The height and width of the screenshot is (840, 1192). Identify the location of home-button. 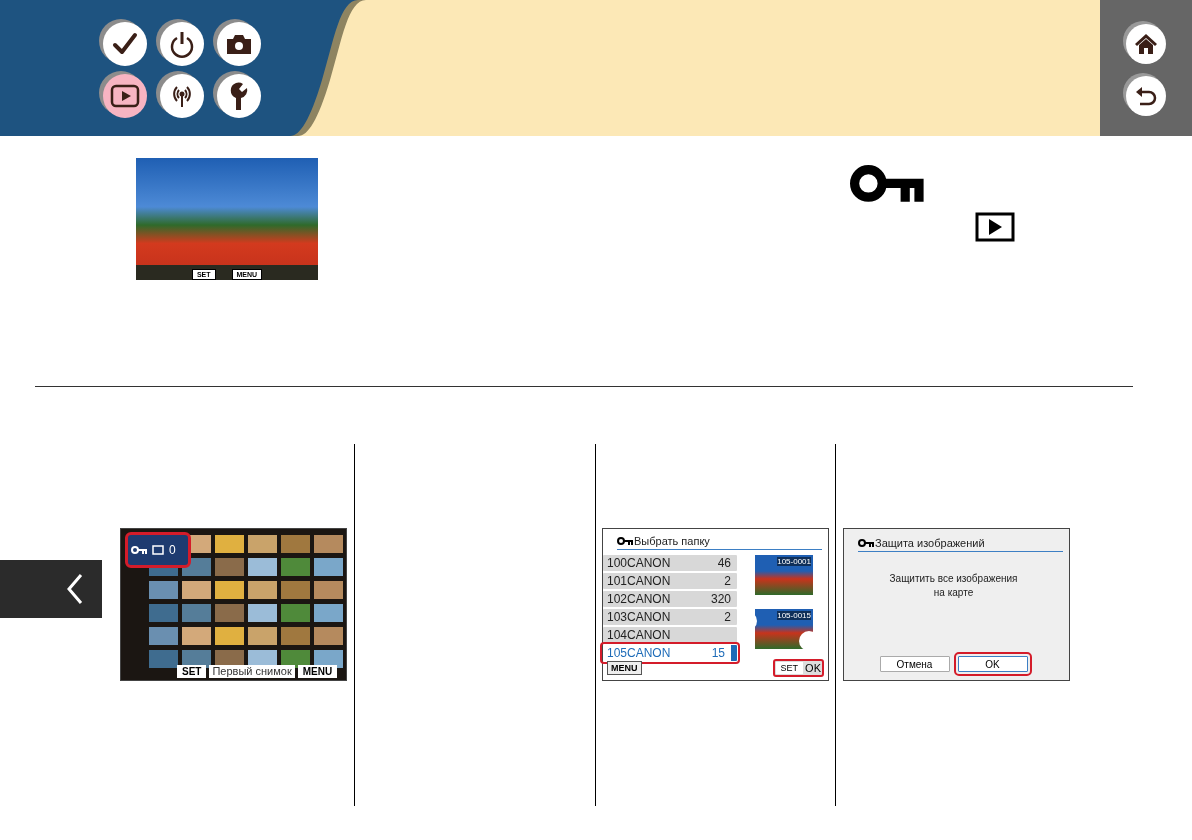
(1146, 44).